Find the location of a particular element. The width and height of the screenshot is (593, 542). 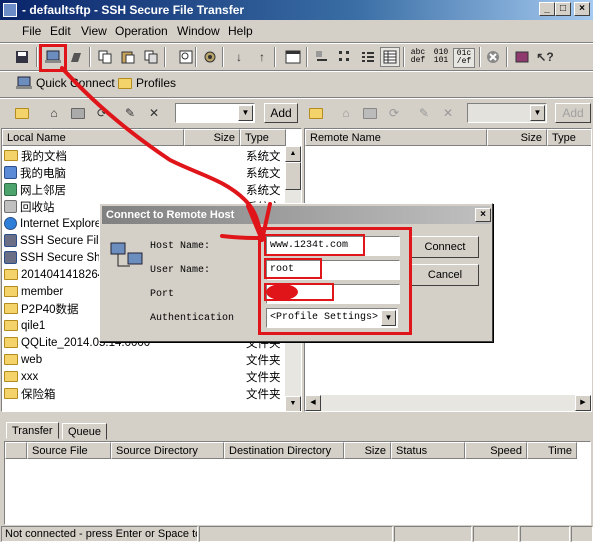

source-directory-header: Source Directory is located at coordinates (167, 450).